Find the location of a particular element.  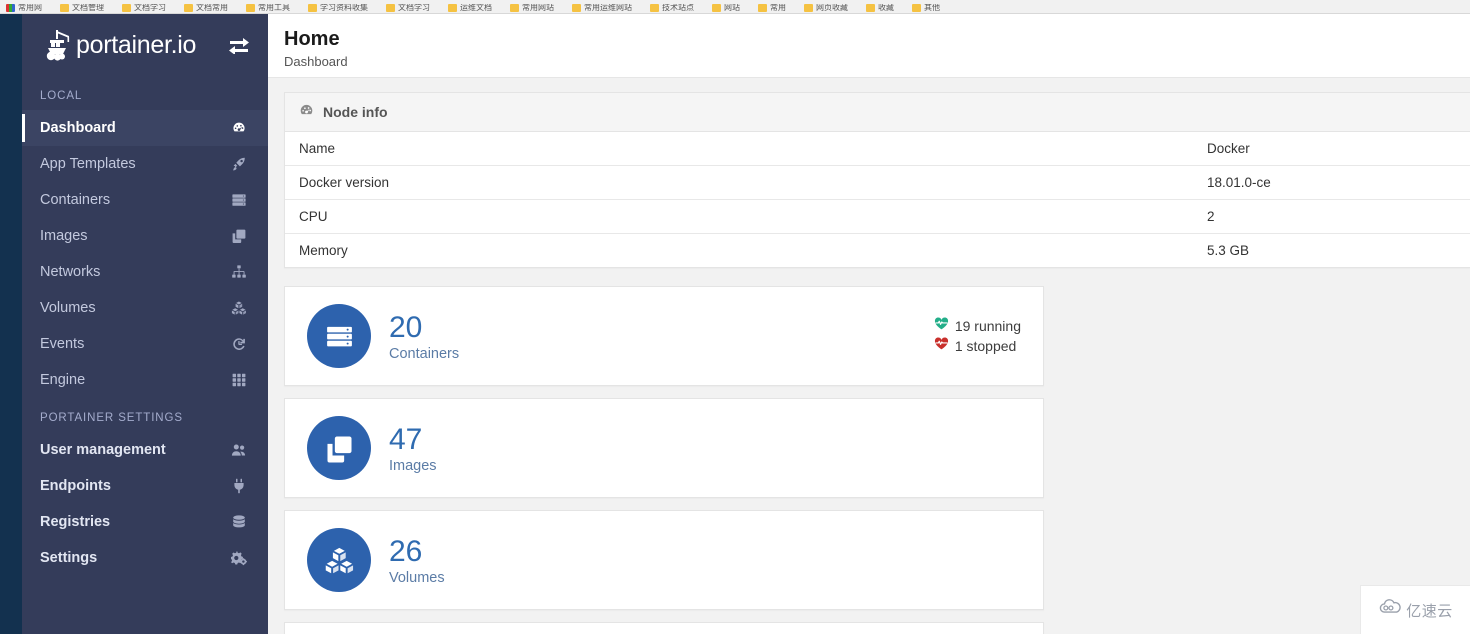

portainer-logo-icon is located at coordinates (57, 45).